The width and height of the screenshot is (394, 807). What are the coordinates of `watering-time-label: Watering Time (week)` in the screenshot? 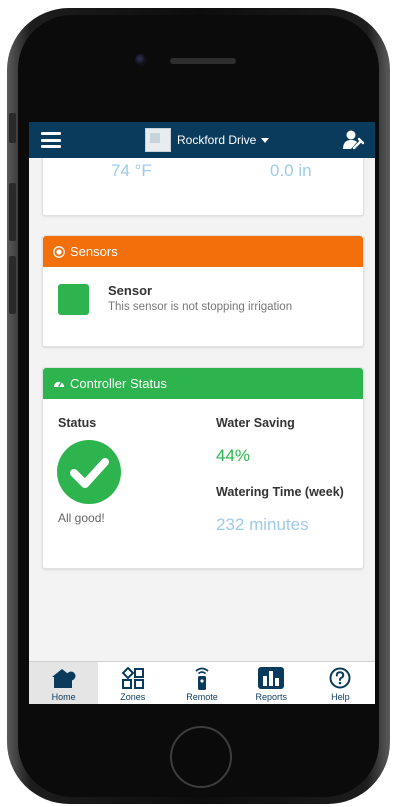 It's located at (280, 492).